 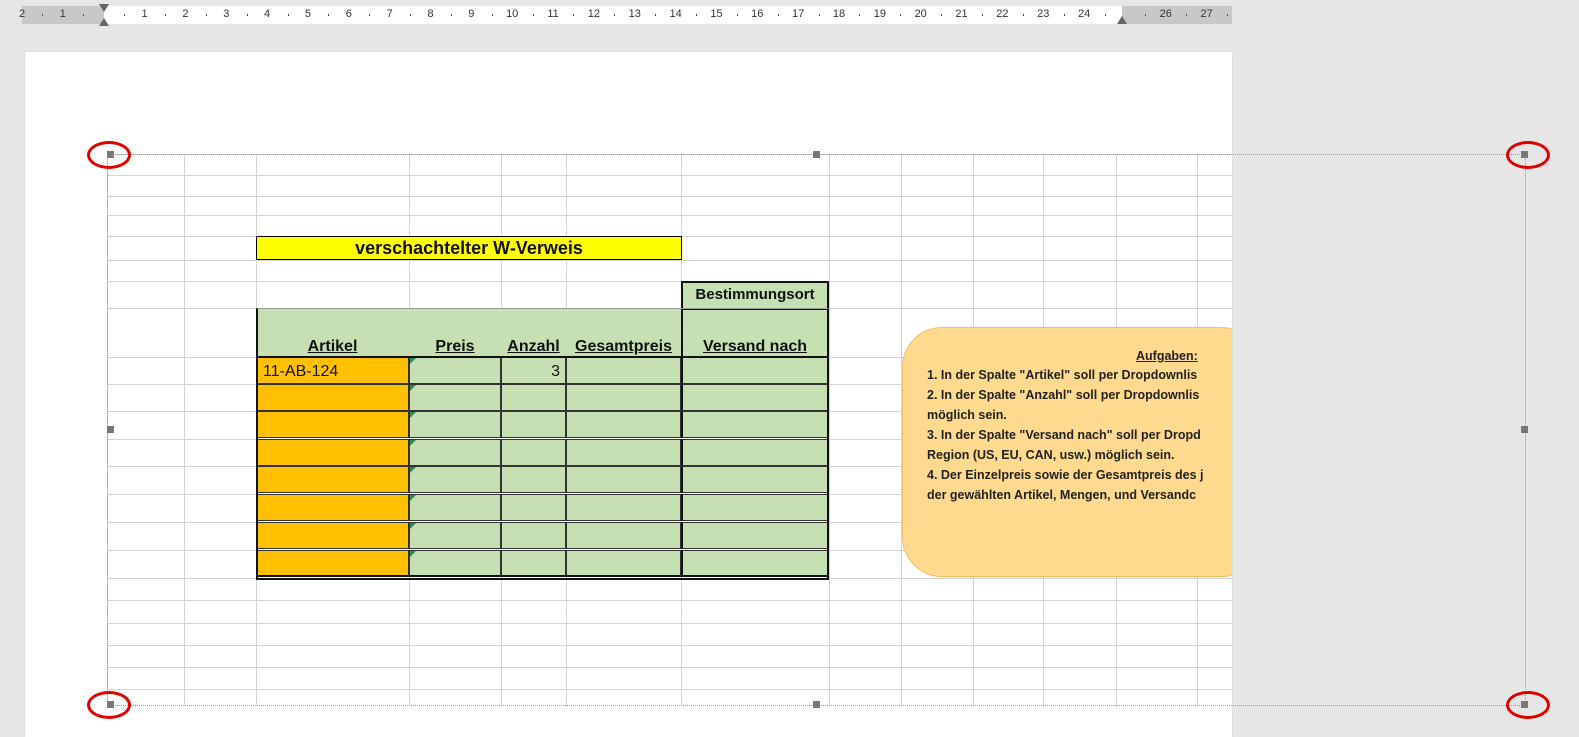 I want to click on ruler-number: 26, so click(x=1165, y=14).